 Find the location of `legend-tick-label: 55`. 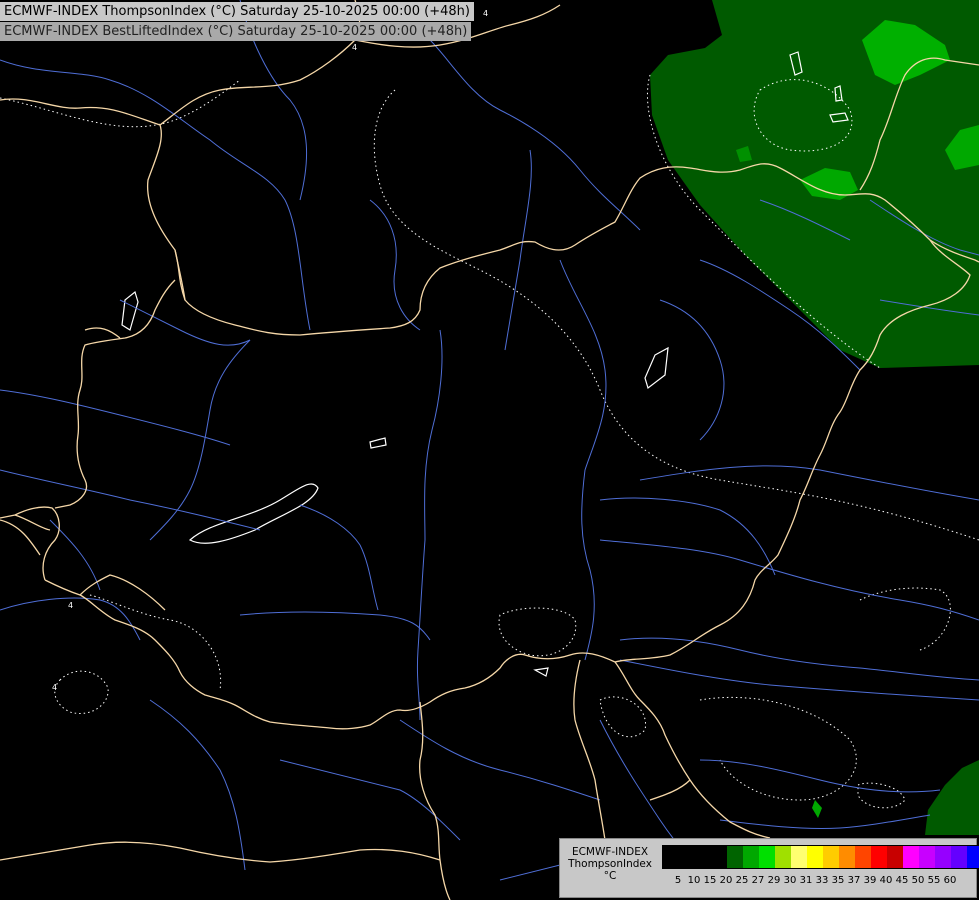

legend-tick-label: 55 is located at coordinates (934, 880).